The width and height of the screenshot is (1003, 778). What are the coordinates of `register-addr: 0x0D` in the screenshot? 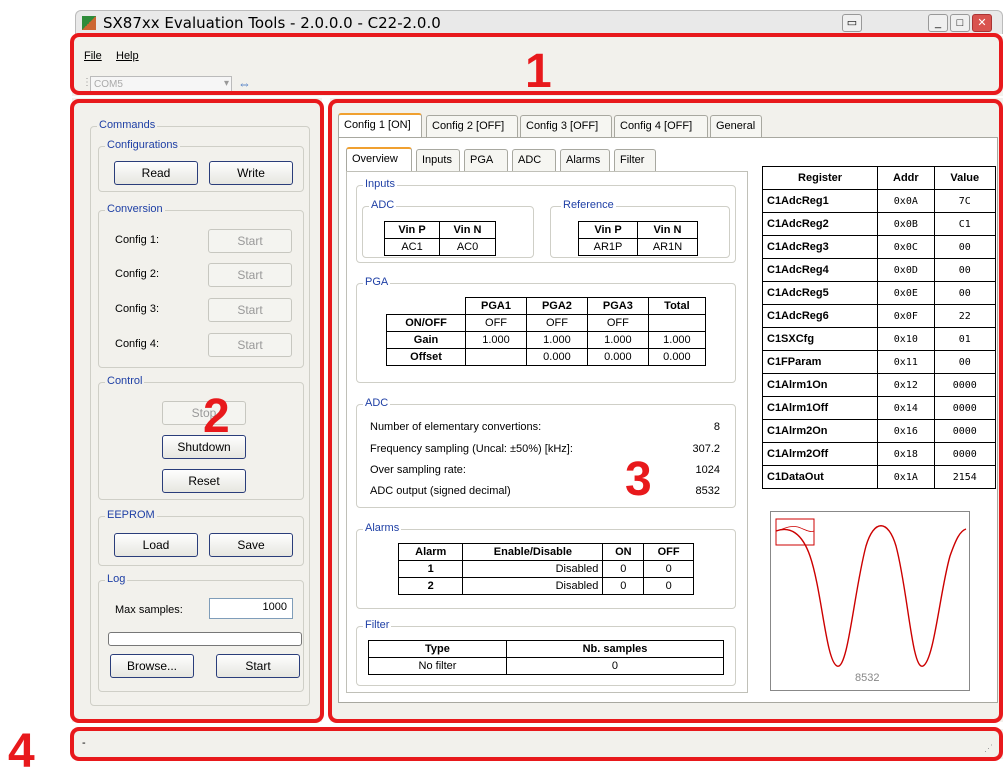 It's located at (906, 270).